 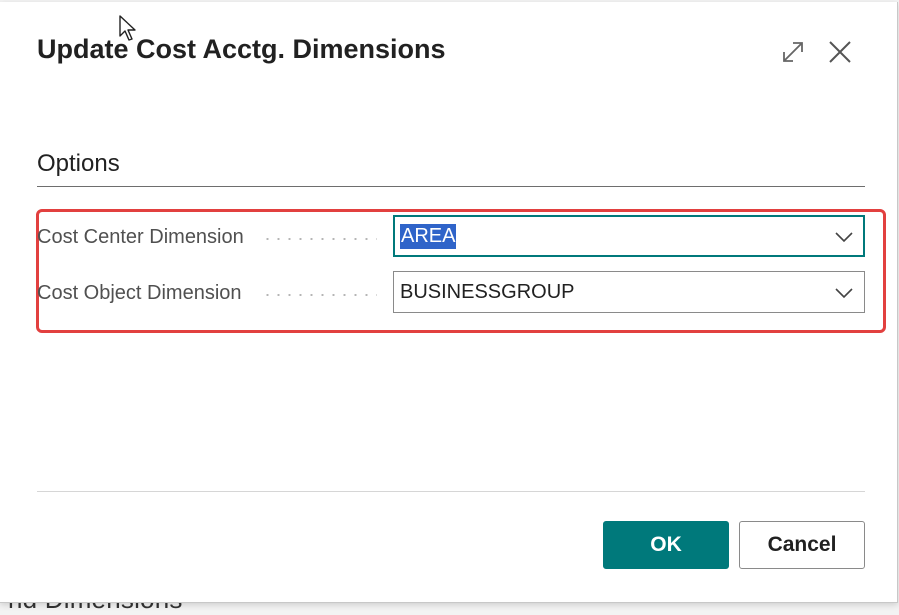 What do you see at coordinates (139, 293) in the screenshot?
I see `cost-object-dimension-label: Cost Object Dimension` at bounding box center [139, 293].